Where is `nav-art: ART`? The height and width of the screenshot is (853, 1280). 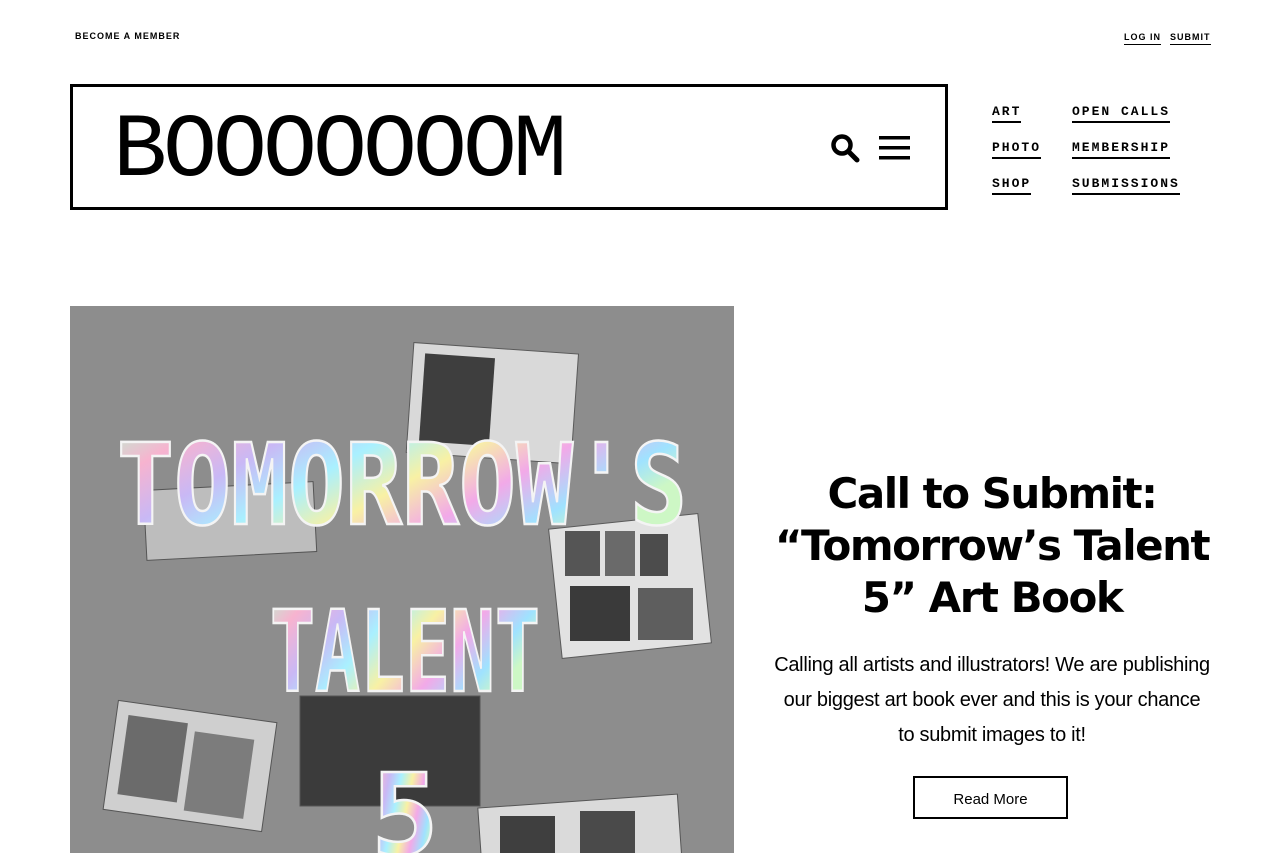
nav-art: ART is located at coordinates (1007, 114).